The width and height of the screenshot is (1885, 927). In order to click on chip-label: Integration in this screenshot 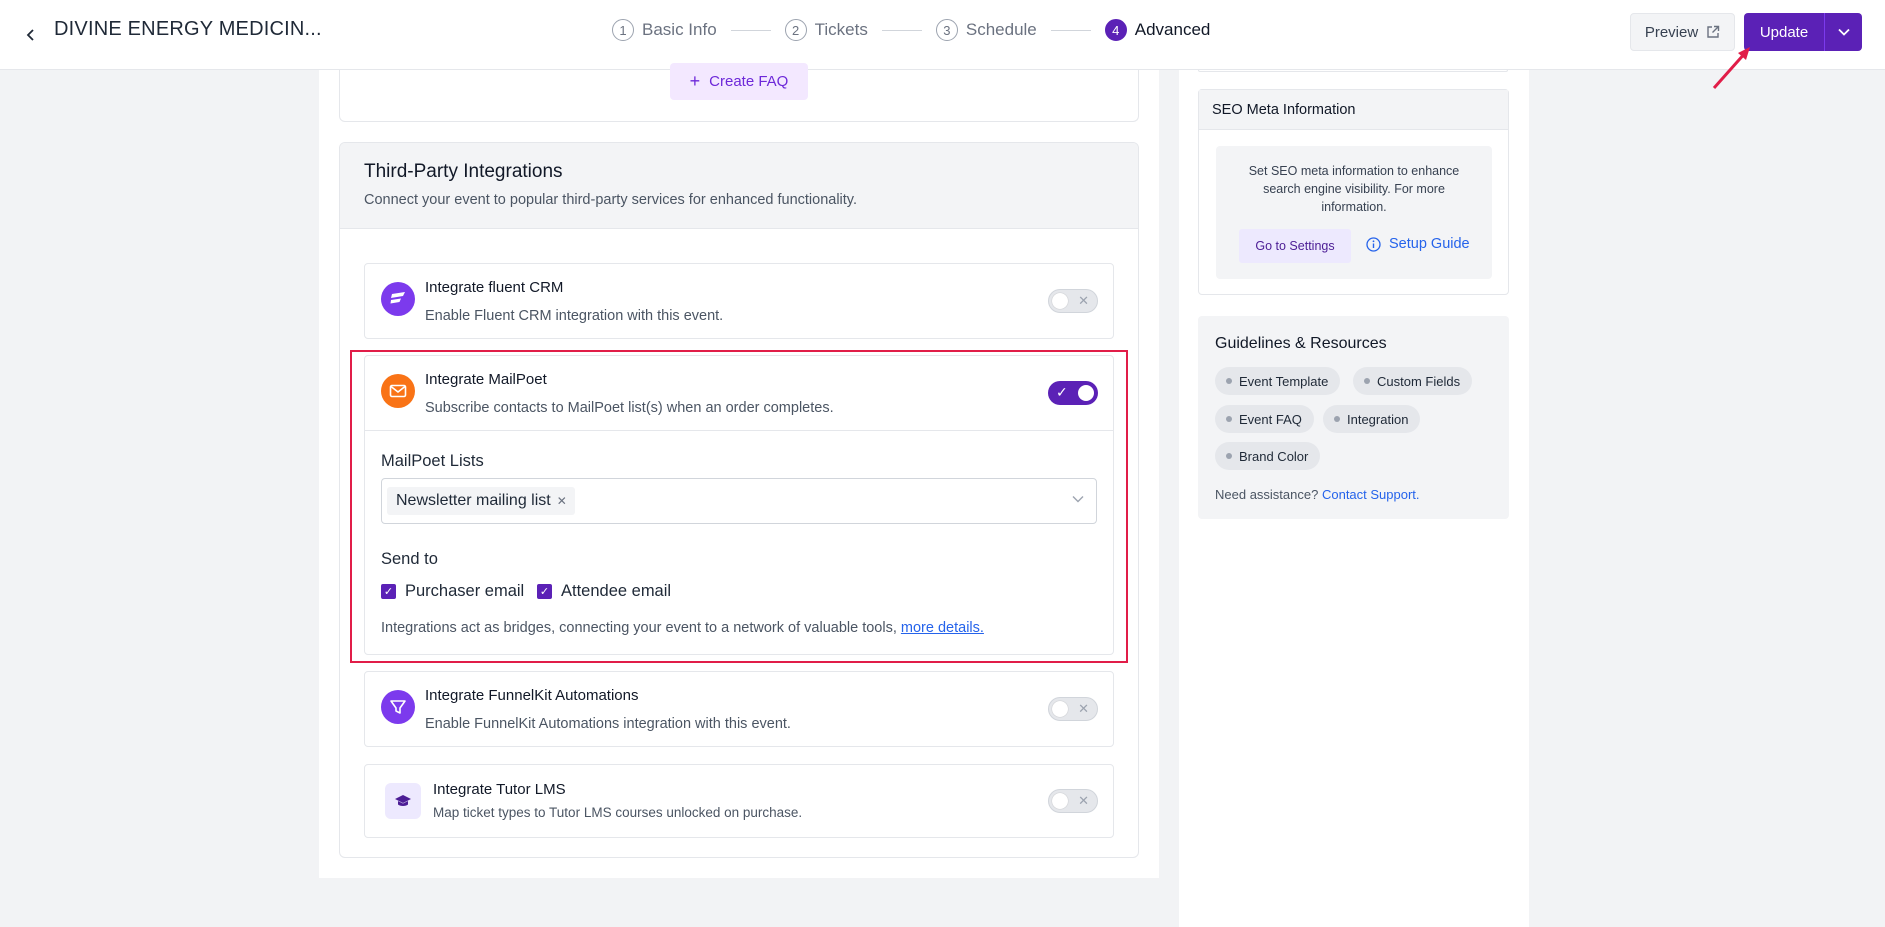, I will do `click(1378, 419)`.